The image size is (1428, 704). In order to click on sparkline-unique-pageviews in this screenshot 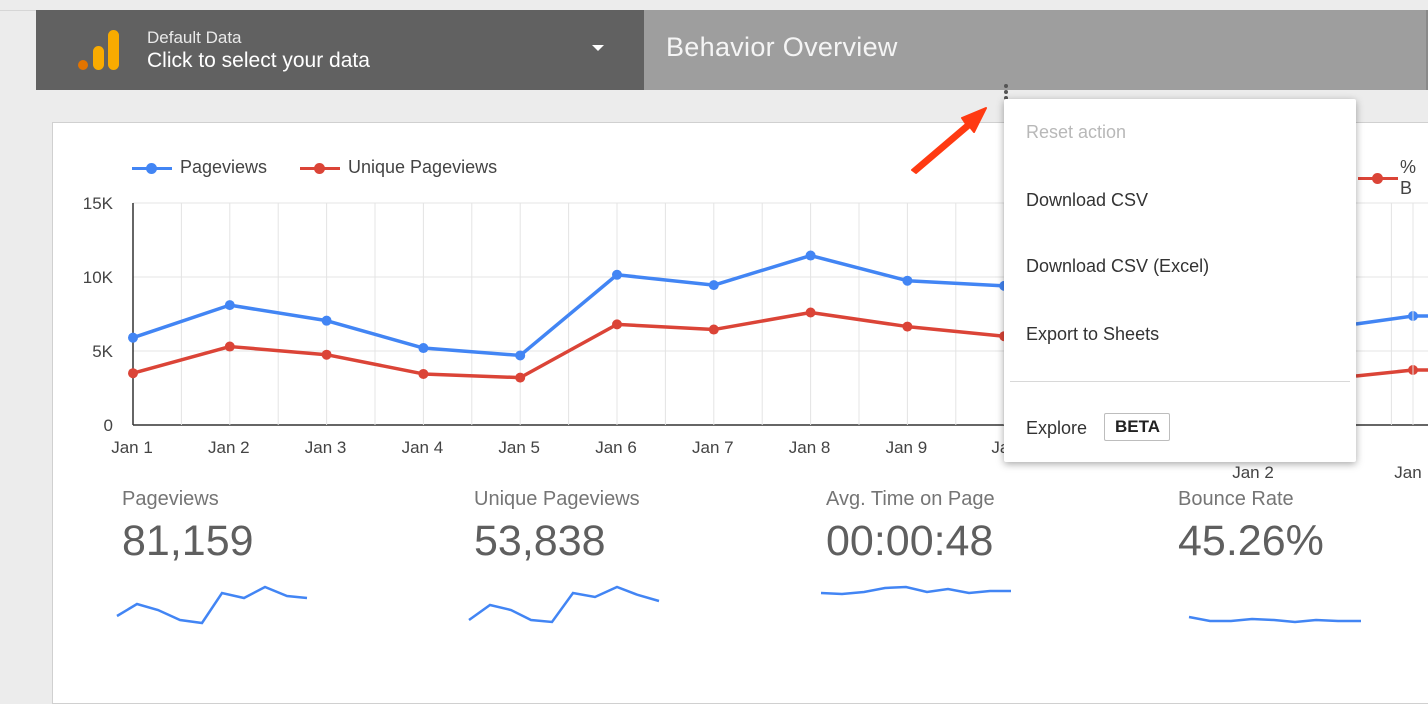, I will do `click(564, 604)`.